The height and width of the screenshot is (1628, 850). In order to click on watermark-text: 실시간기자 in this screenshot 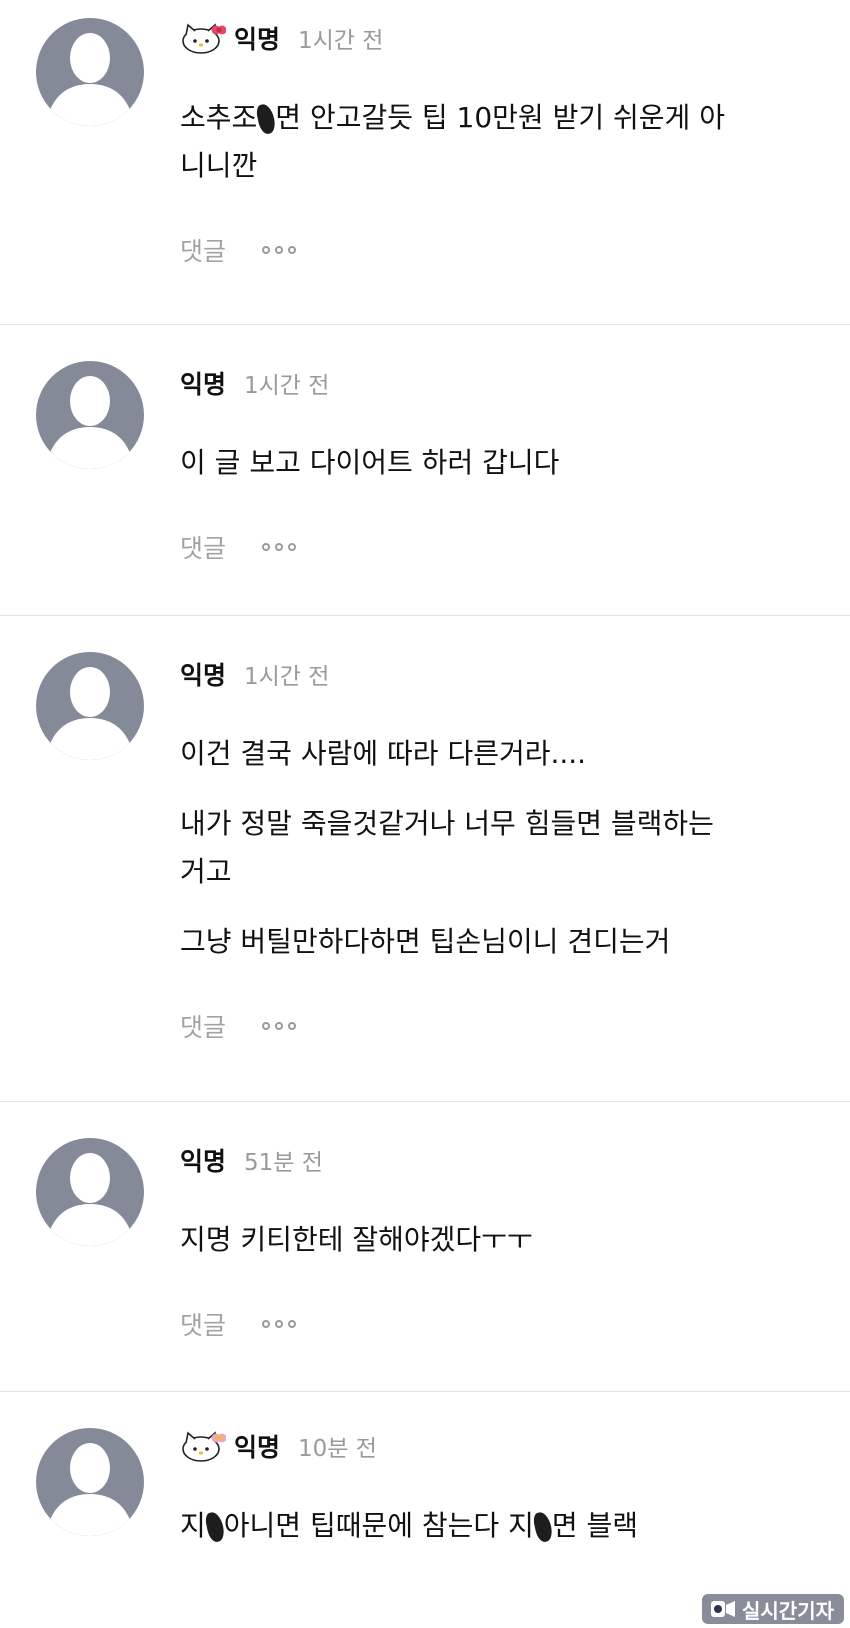, I will do `click(788, 1610)`.